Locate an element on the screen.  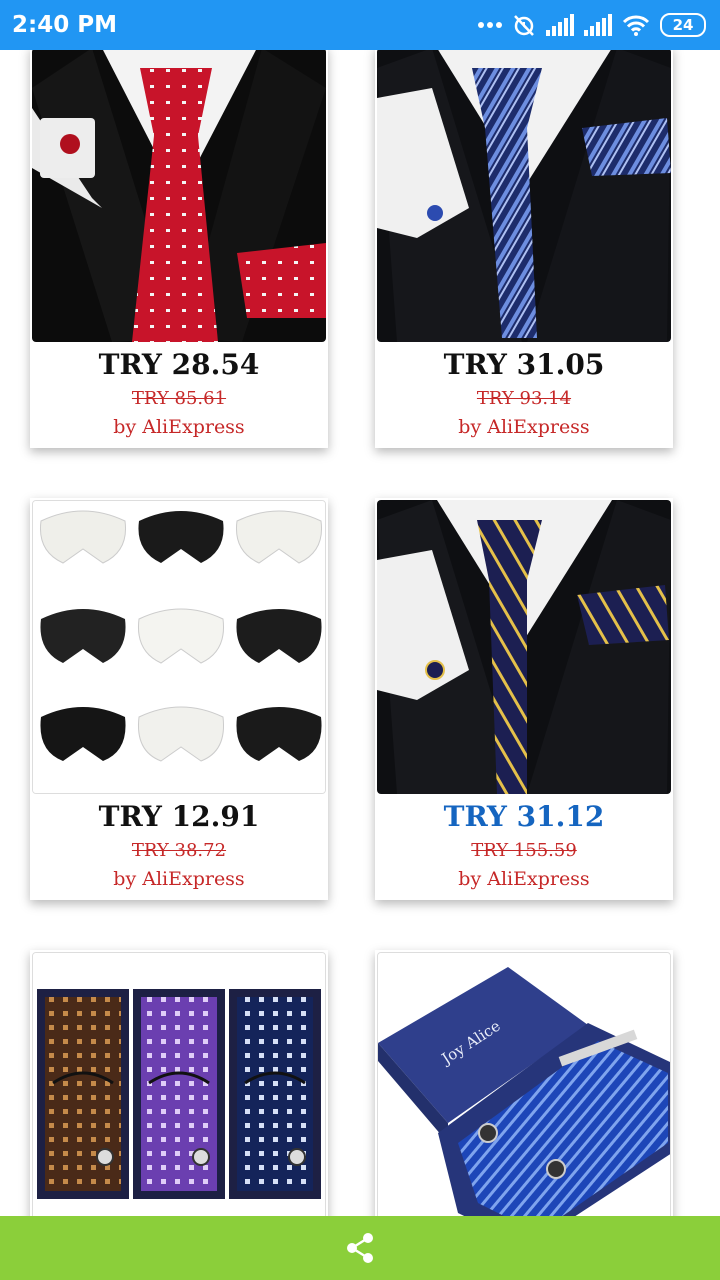
product-old-price: TRY 85.61 is located at coordinates (179, 398).